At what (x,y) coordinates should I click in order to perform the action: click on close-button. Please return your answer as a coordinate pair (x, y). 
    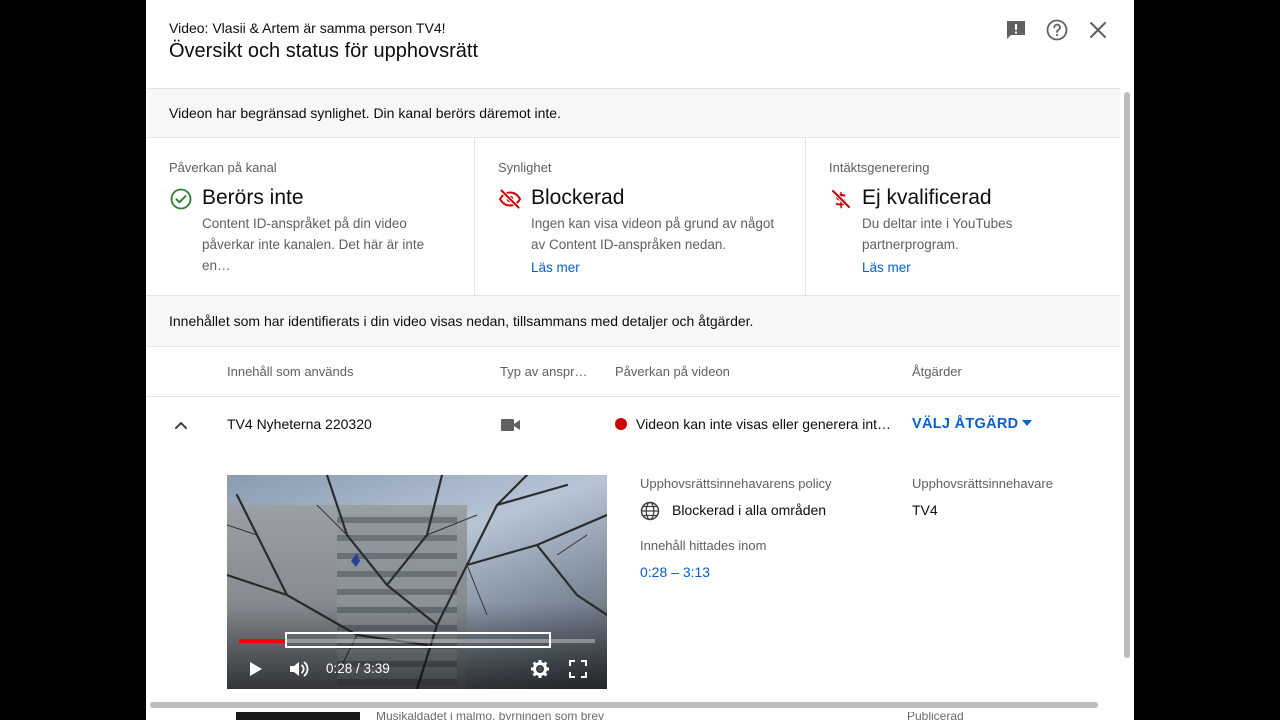
    Looking at the image, I should click on (1098, 30).